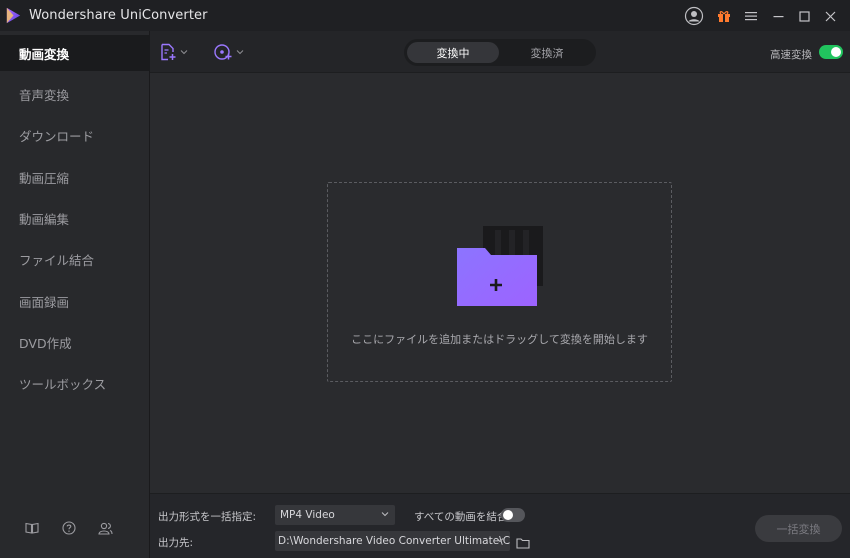  What do you see at coordinates (694, 16) in the screenshot?
I see `user-account-icon` at bounding box center [694, 16].